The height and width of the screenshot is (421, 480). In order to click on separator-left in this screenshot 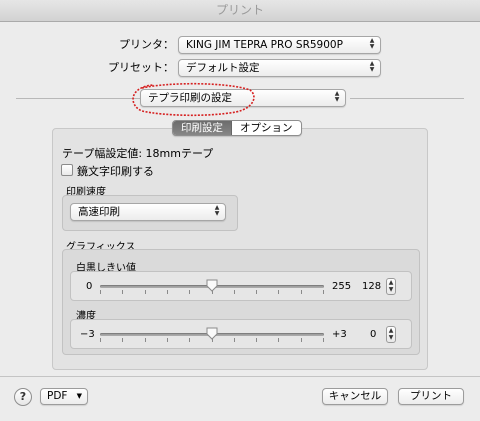, I will do `click(78, 98)`.